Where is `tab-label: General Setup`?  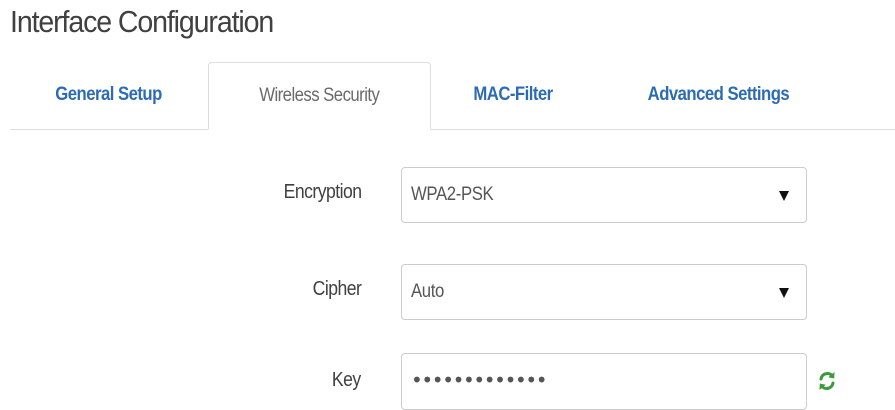 tab-label: General Setup is located at coordinates (109, 94).